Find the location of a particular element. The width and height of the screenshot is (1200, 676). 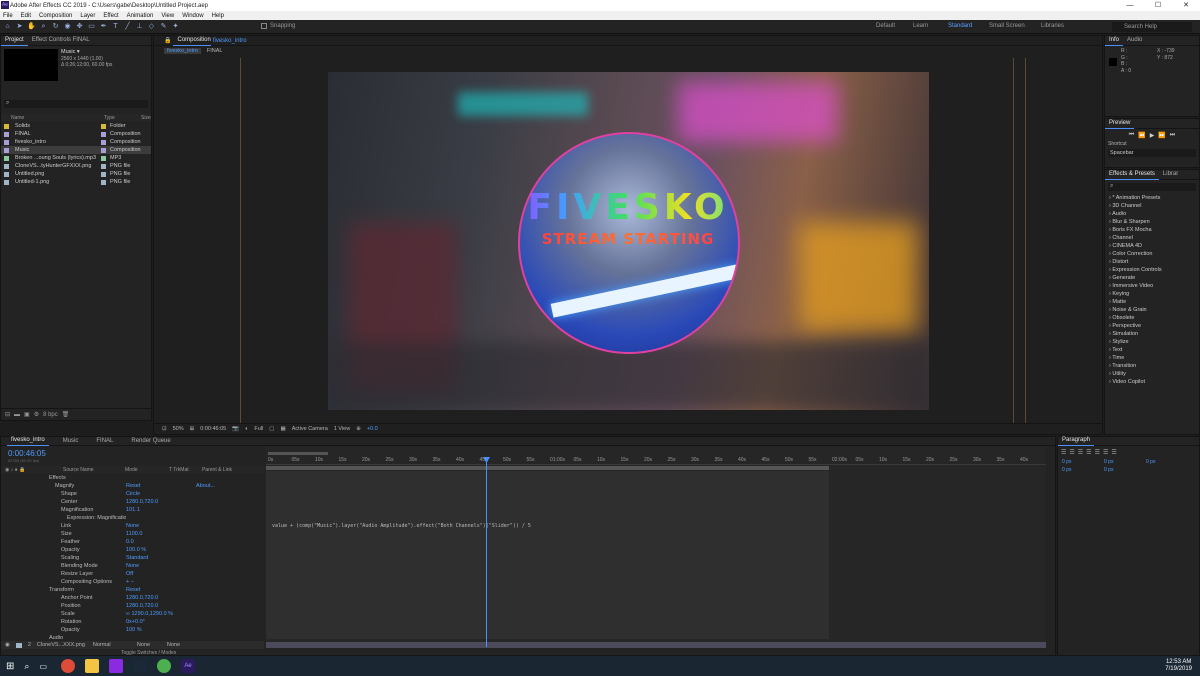

timecode-display: 0:00:46:05 is located at coordinates (213, 429).